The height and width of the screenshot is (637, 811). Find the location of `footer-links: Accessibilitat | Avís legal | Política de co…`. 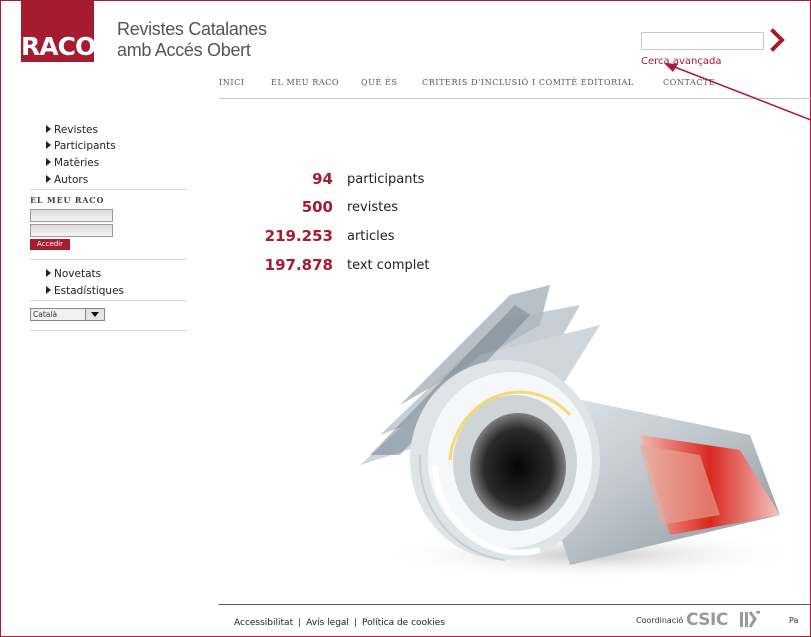

footer-links: Accessibilitat | Avís legal | Política de co… is located at coordinates (339, 623).